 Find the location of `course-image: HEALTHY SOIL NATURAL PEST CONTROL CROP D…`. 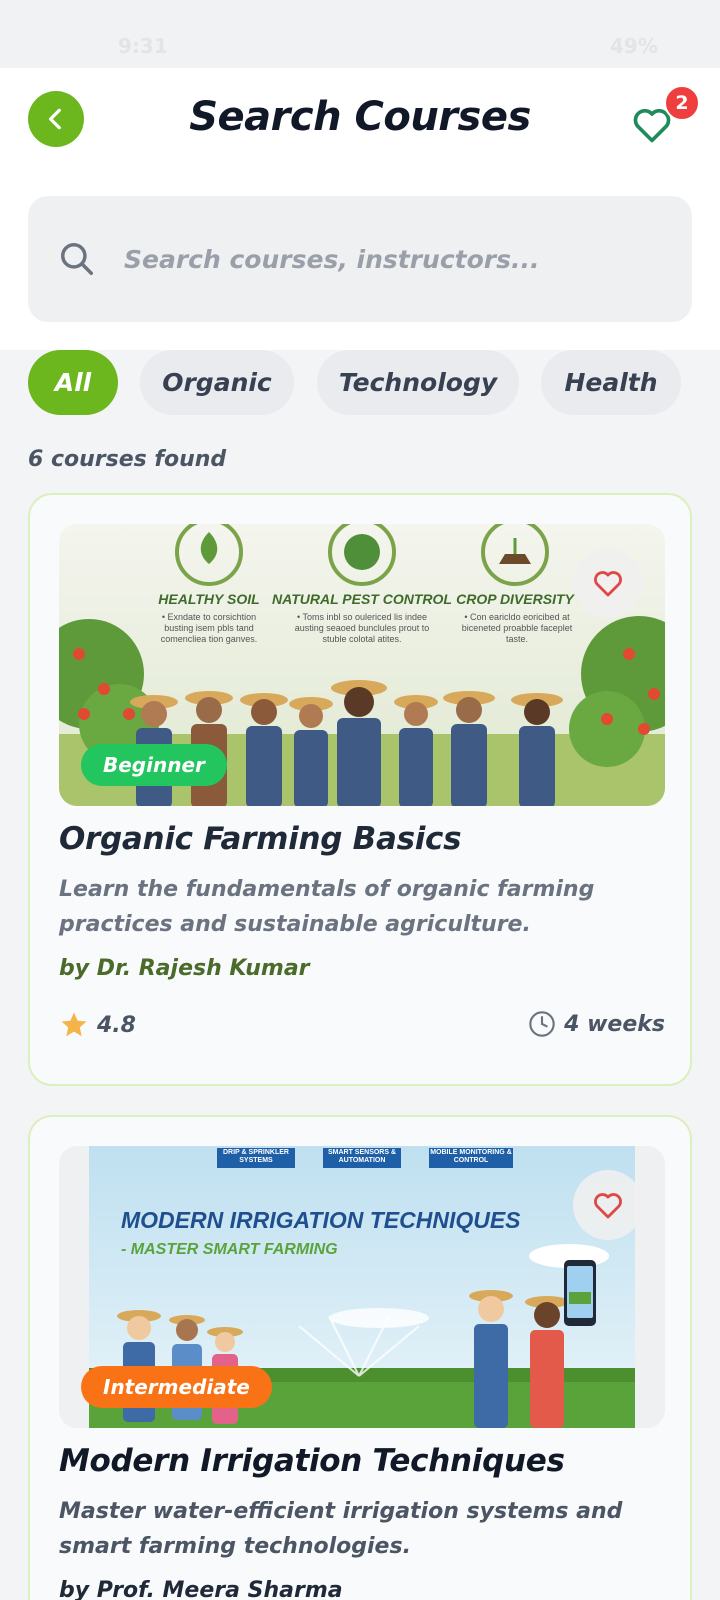

course-image: HEALTHY SOIL NATURAL PEST CONTROL CROP D… is located at coordinates (362, 665).